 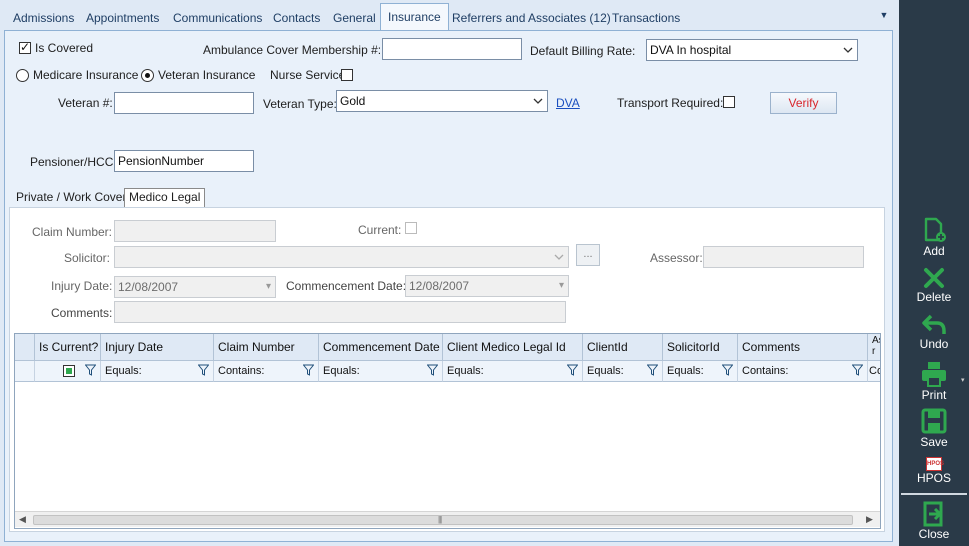 What do you see at coordinates (68, 347) in the screenshot?
I see `grid-header-is-current: Is Current?` at bounding box center [68, 347].